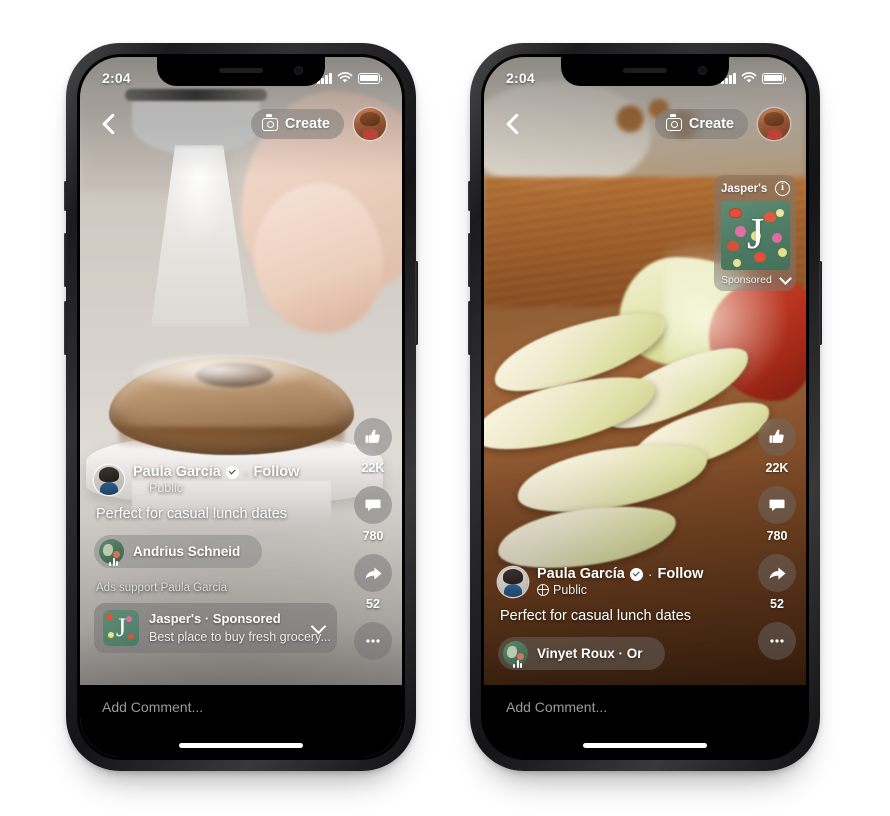  I want to click on like-count: 22K, so click(373, 468).